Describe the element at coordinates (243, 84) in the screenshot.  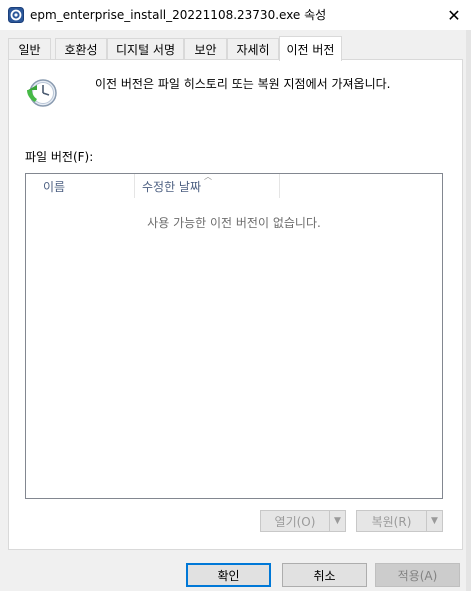
I see `panel-description: 이전 버전은 파일 히스토리 또는 복원 지점에서 가져옵니다.` at that location.